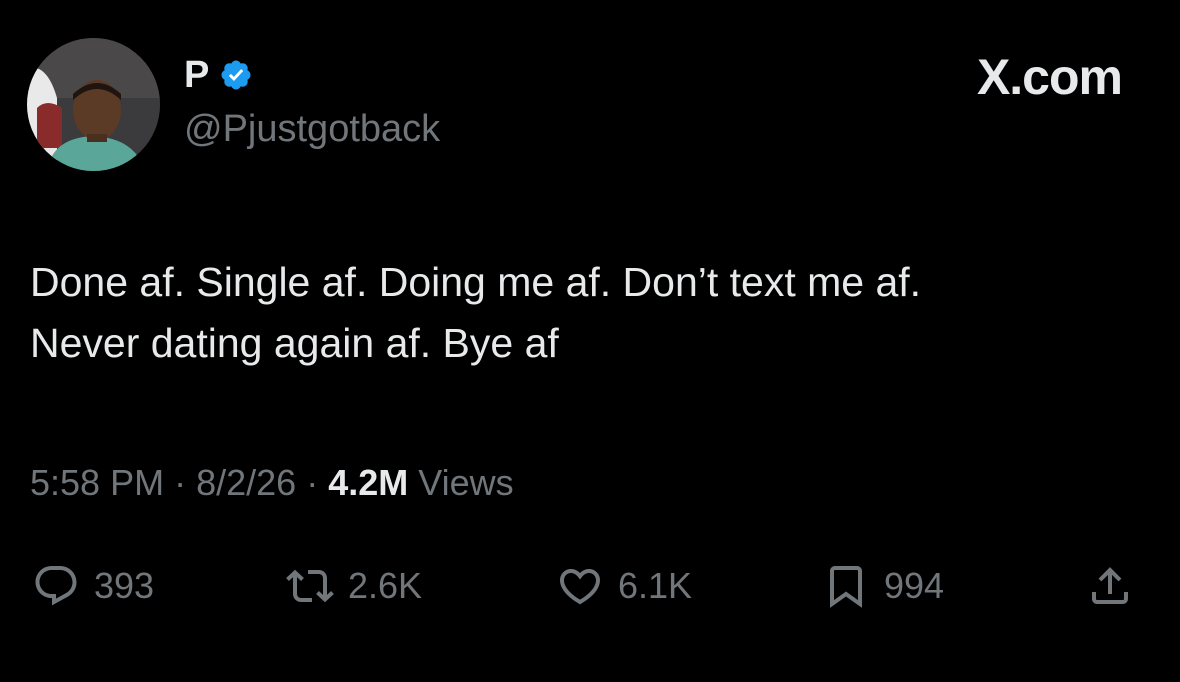  What do you see at coordinates (312, 129) in the screenshot?
I see `author-handle: @Pjustgotback` at bounding box center [312, 129].